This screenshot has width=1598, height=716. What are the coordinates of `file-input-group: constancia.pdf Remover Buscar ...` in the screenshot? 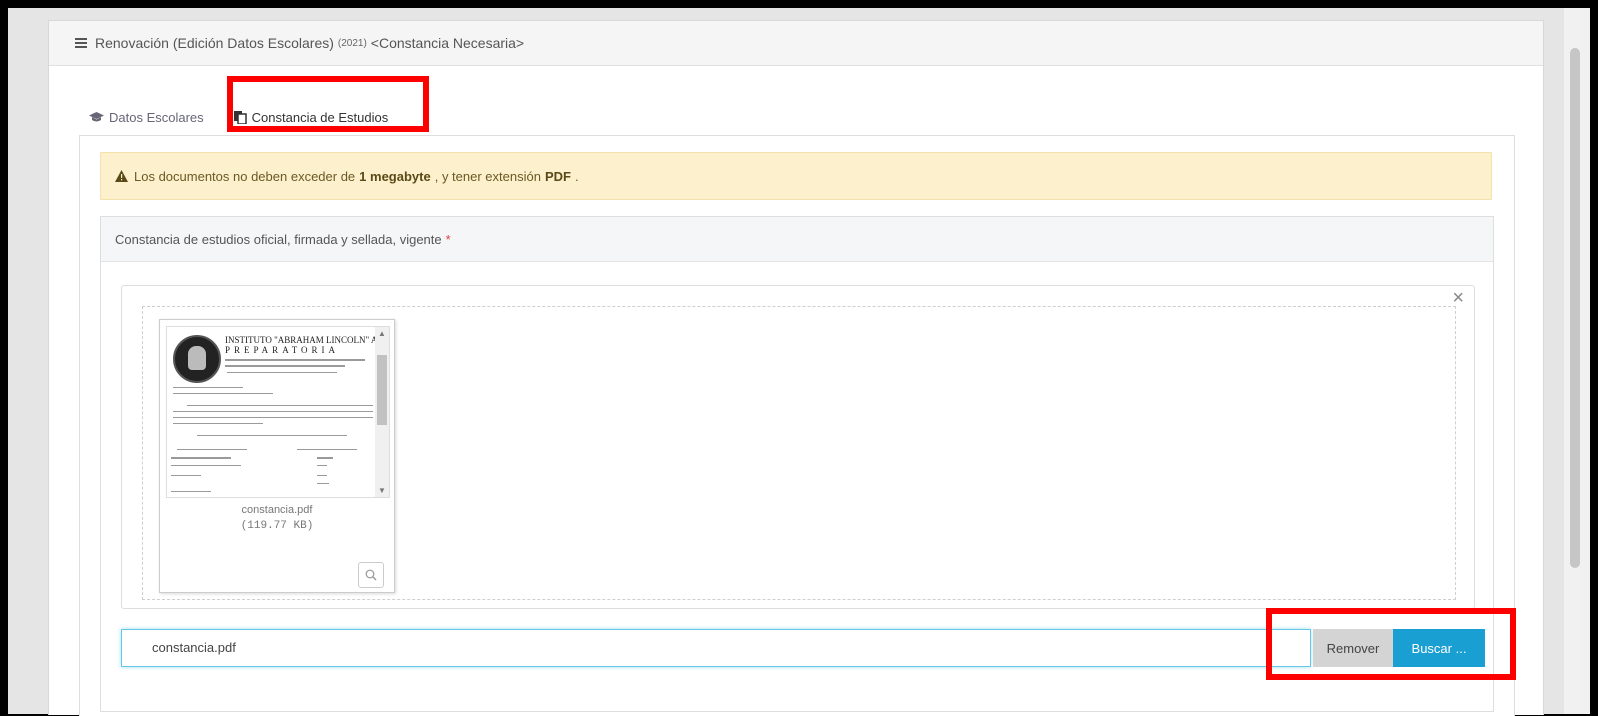 It's located at (803, 648).